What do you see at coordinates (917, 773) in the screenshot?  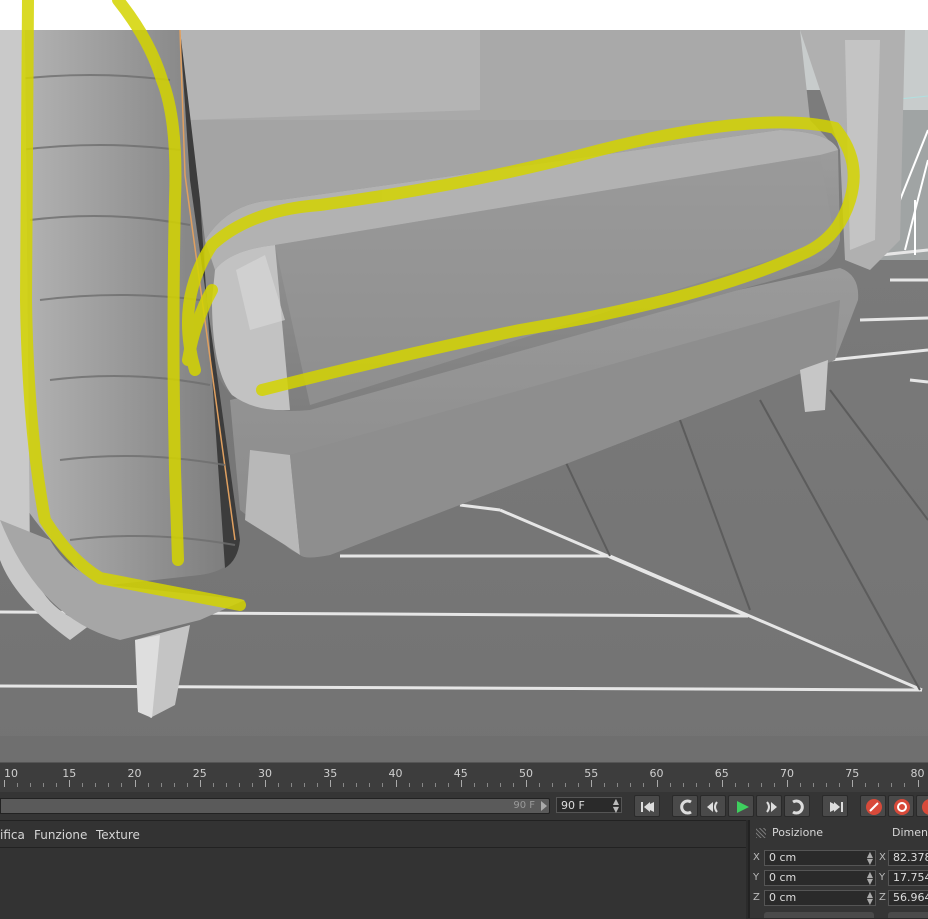 I see `timeline-tick-label: 80` at bounding box center [917, 773].